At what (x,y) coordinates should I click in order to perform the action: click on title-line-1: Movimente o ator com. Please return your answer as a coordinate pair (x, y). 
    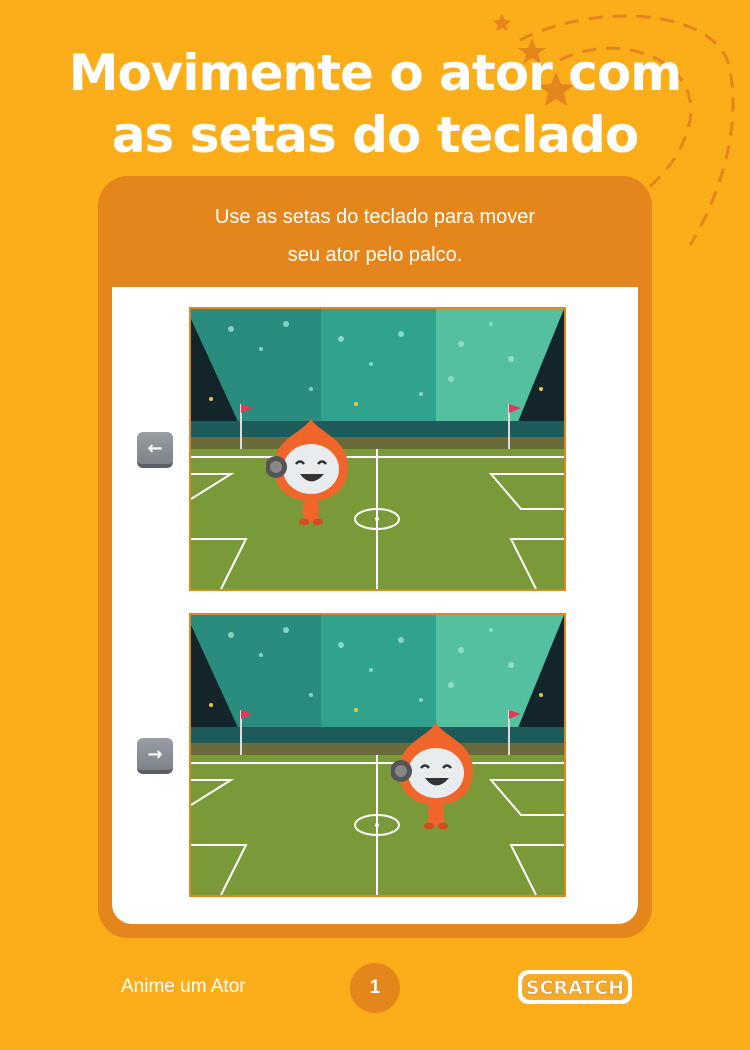
    Looking at the image, I should click on (375, 73).